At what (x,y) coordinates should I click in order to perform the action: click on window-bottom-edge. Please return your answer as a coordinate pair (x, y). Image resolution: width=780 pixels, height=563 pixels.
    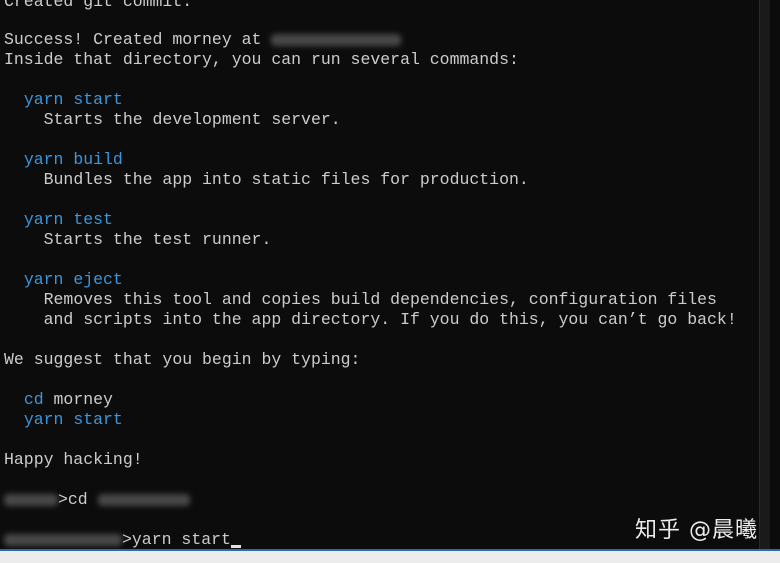
    Looking at the image, I should click on (390, 556).